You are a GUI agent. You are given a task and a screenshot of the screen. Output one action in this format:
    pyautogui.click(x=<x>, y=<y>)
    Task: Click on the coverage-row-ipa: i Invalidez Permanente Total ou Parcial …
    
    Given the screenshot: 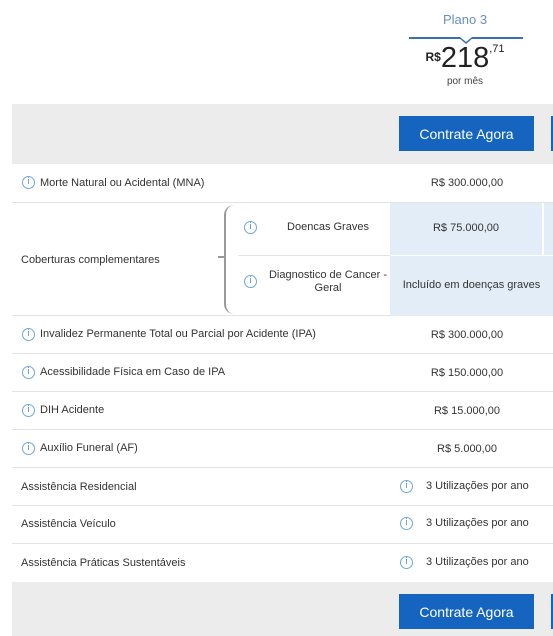 What is the action you would take?
    pyautogui.click(x=282, y=335)
    